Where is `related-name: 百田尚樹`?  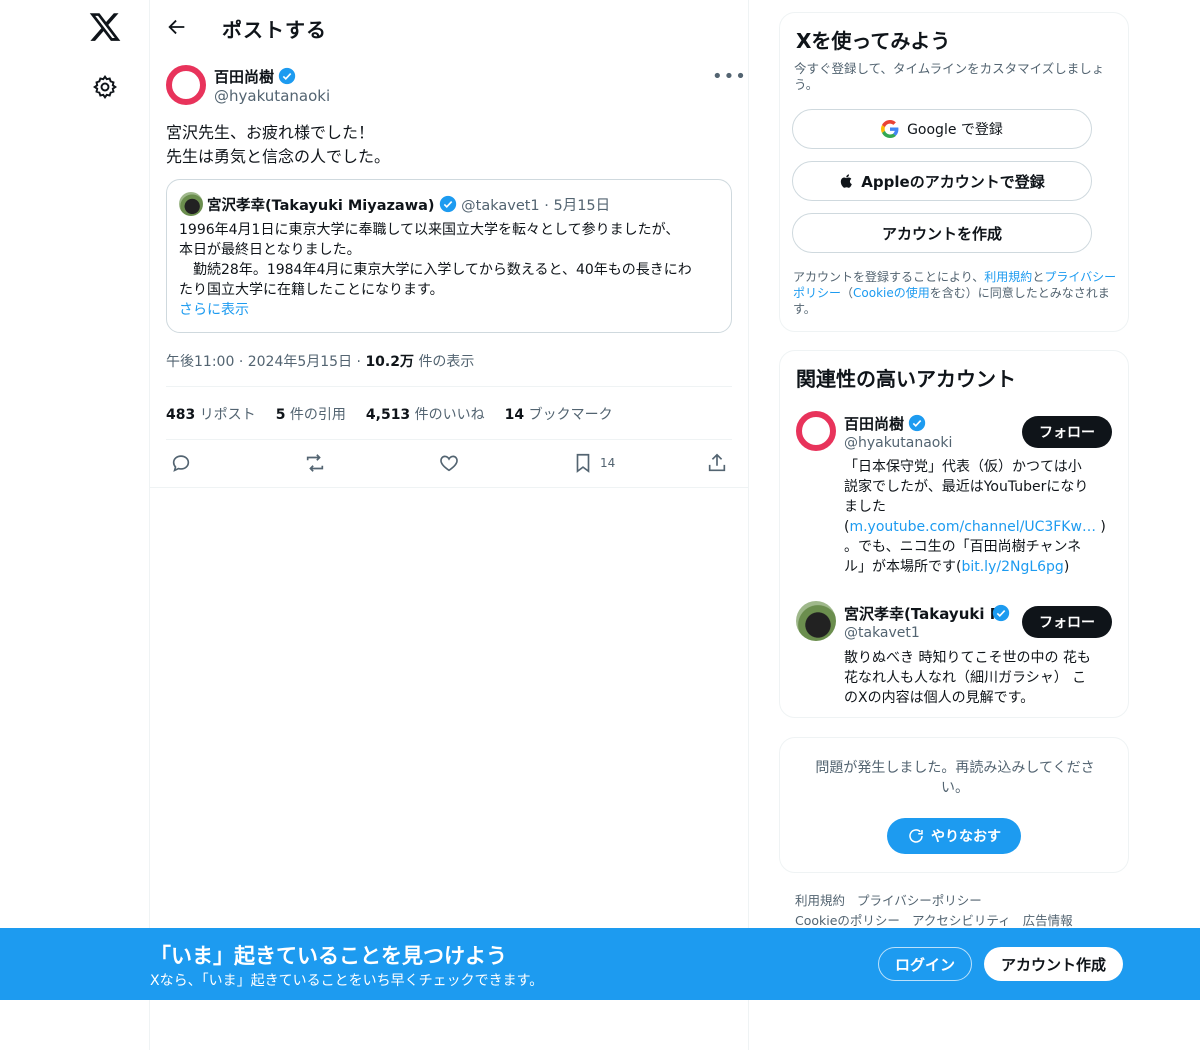 related-name: 百田尚樹 is located at coordinates (874, 424).